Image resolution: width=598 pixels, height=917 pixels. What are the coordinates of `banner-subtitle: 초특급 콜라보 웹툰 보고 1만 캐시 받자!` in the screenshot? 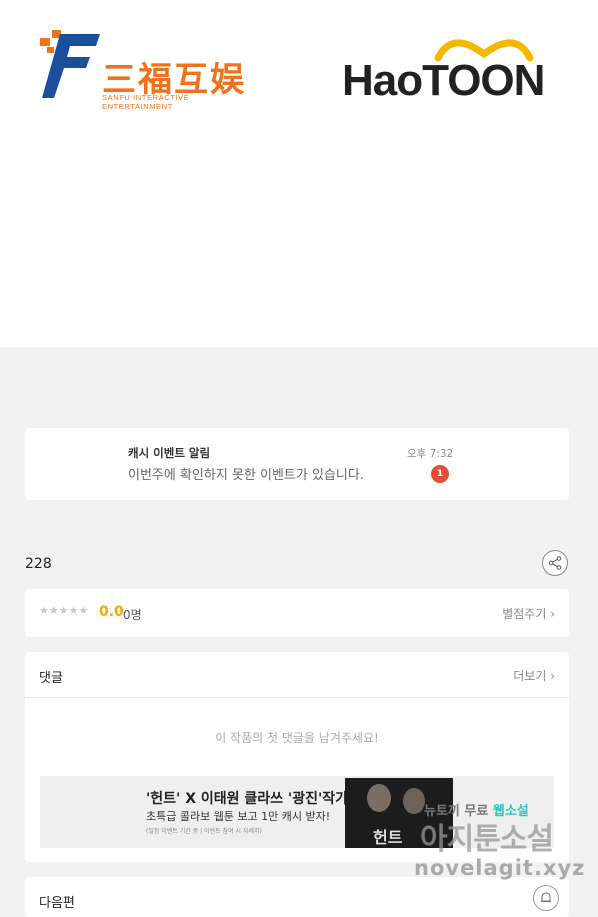 It's located at (238, 816).